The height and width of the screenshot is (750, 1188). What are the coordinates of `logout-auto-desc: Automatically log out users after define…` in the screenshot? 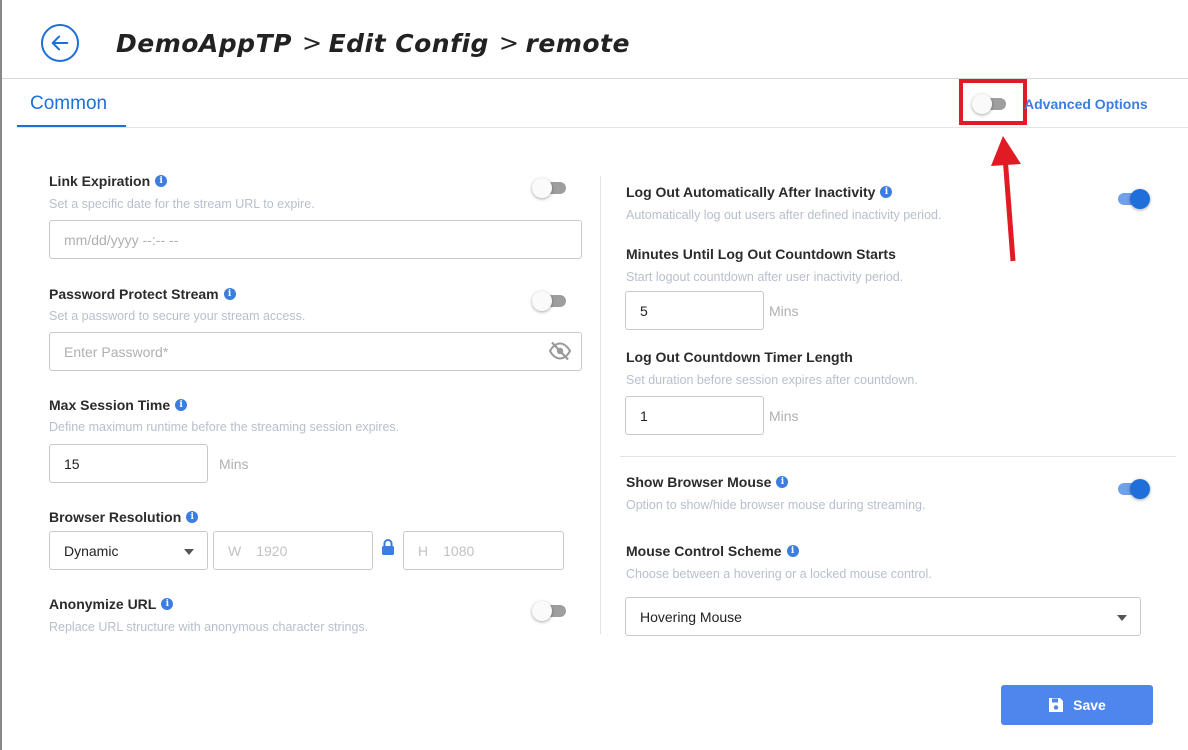 It's located at (784, 215).